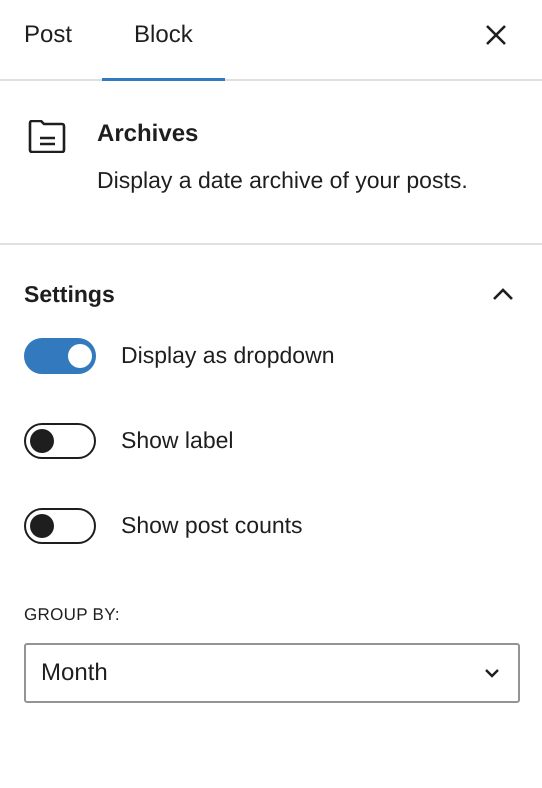 The height and width of the screenshot is (788, 542). Describe the element at coordinates (212, 525) in the screenshot. I see `toggle-label: Show post counts` at that location.